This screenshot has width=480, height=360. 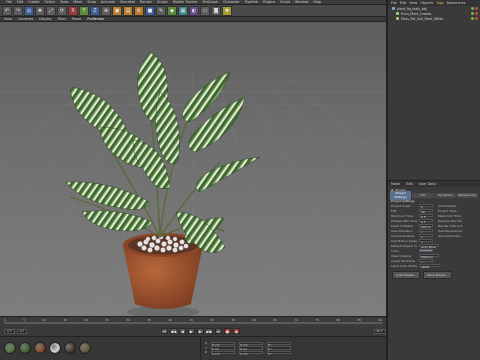 What do you see at coordinates (76, 19) in the screenshot?
I see `viewport-menu-panel: Panel` at bounding box center [76, 19].